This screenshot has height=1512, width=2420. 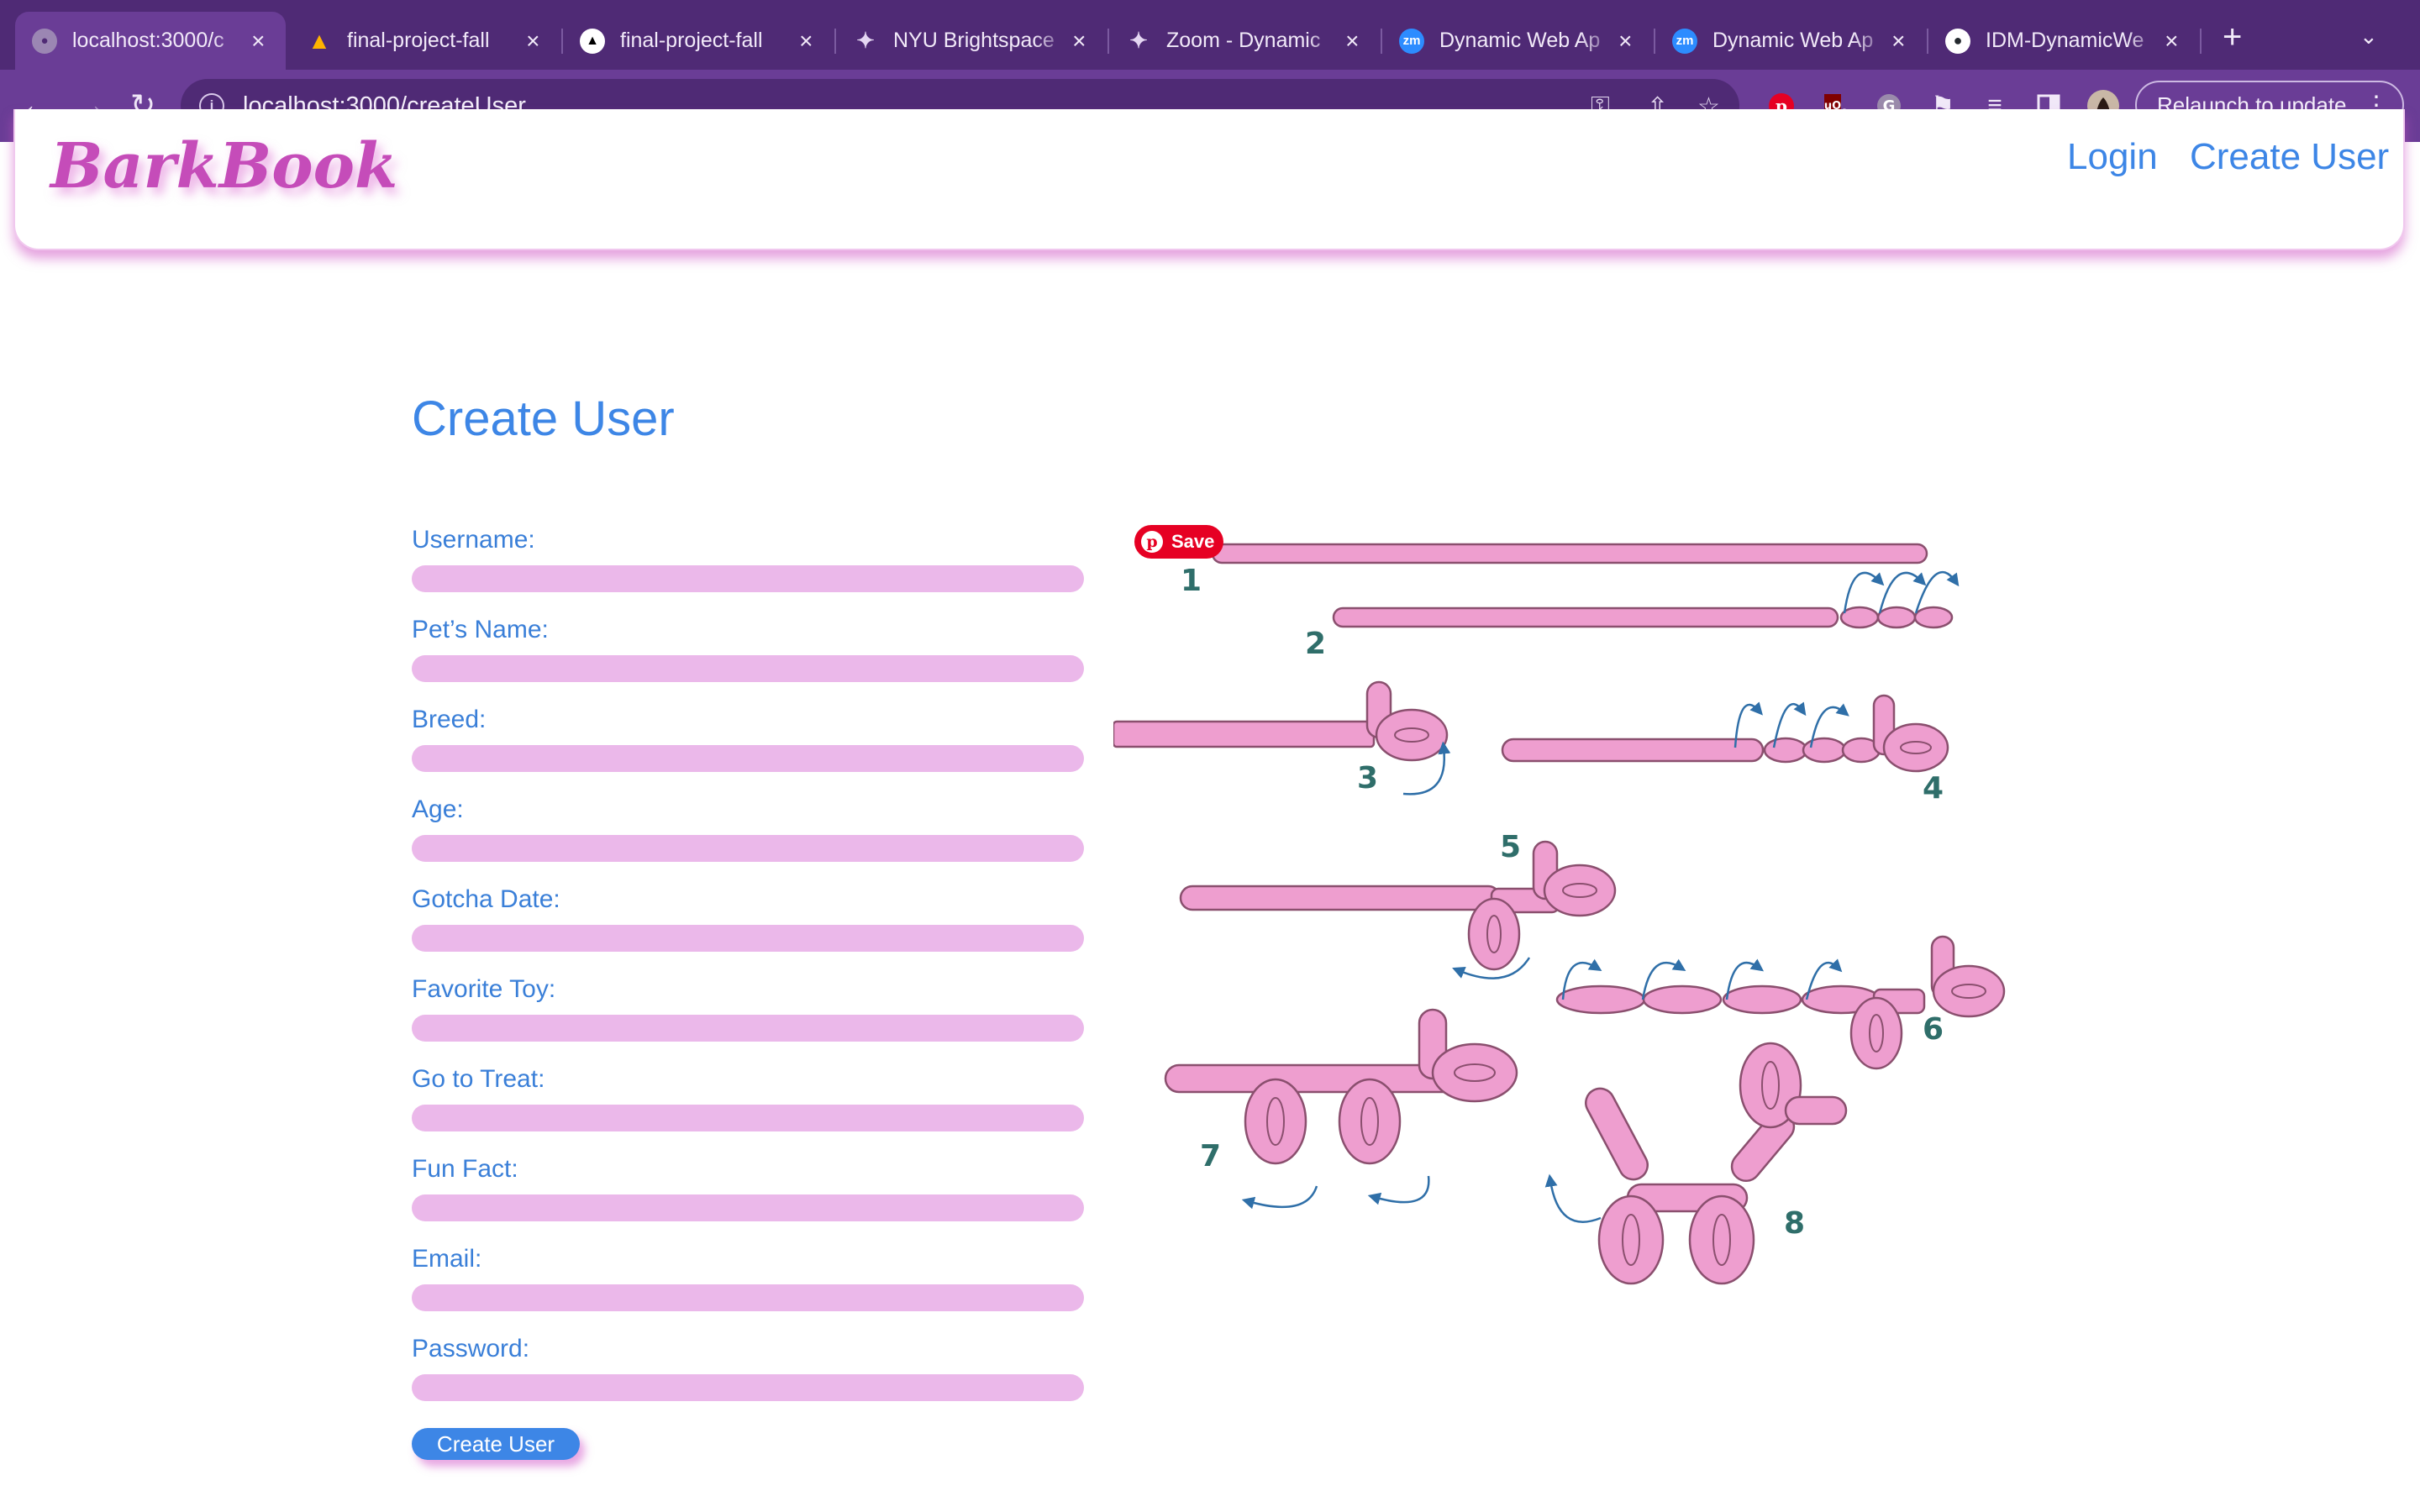 What do you see at coordinates (450, 719) in the screenshot?
I see `breed-label: Breed:` at bounding box center [450, 719].